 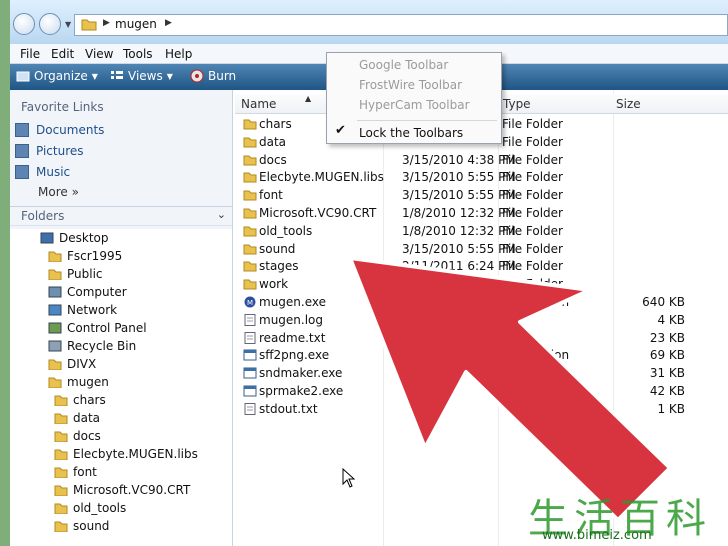 I want to click on app-icon, so click(x=250, y=355).